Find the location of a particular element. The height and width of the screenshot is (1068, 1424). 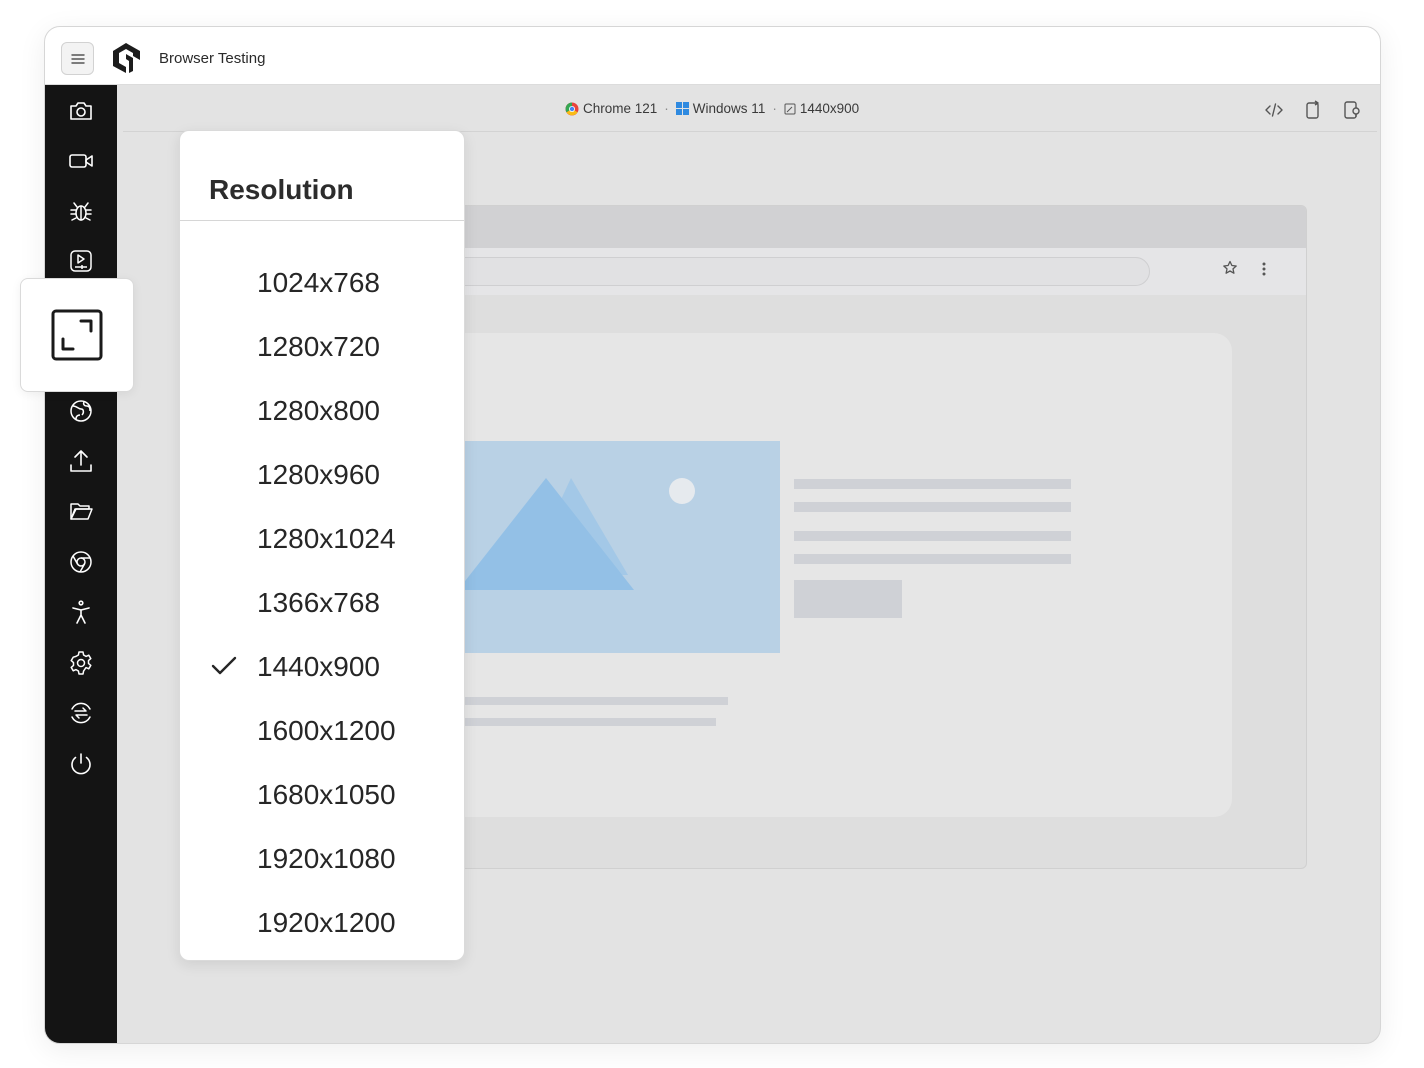

resolution-option-label: 1280x720 is located at coordinates (319, 346).